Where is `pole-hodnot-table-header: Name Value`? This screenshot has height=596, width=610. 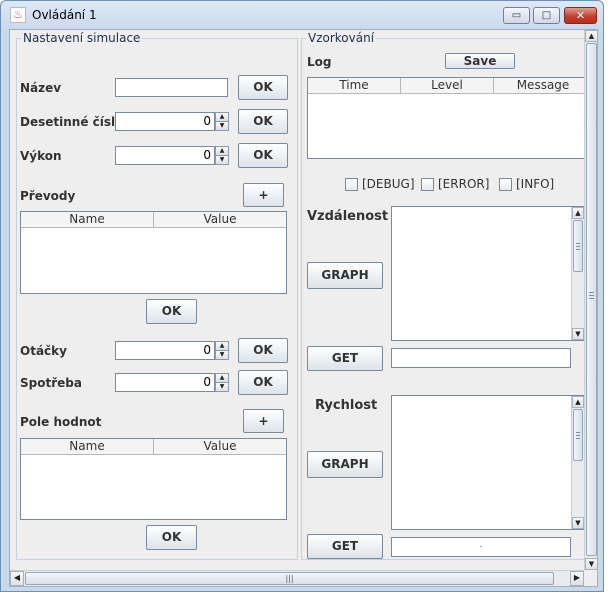
pole-hodnot-table-header: Name Value is located at coordinates (153, 447).